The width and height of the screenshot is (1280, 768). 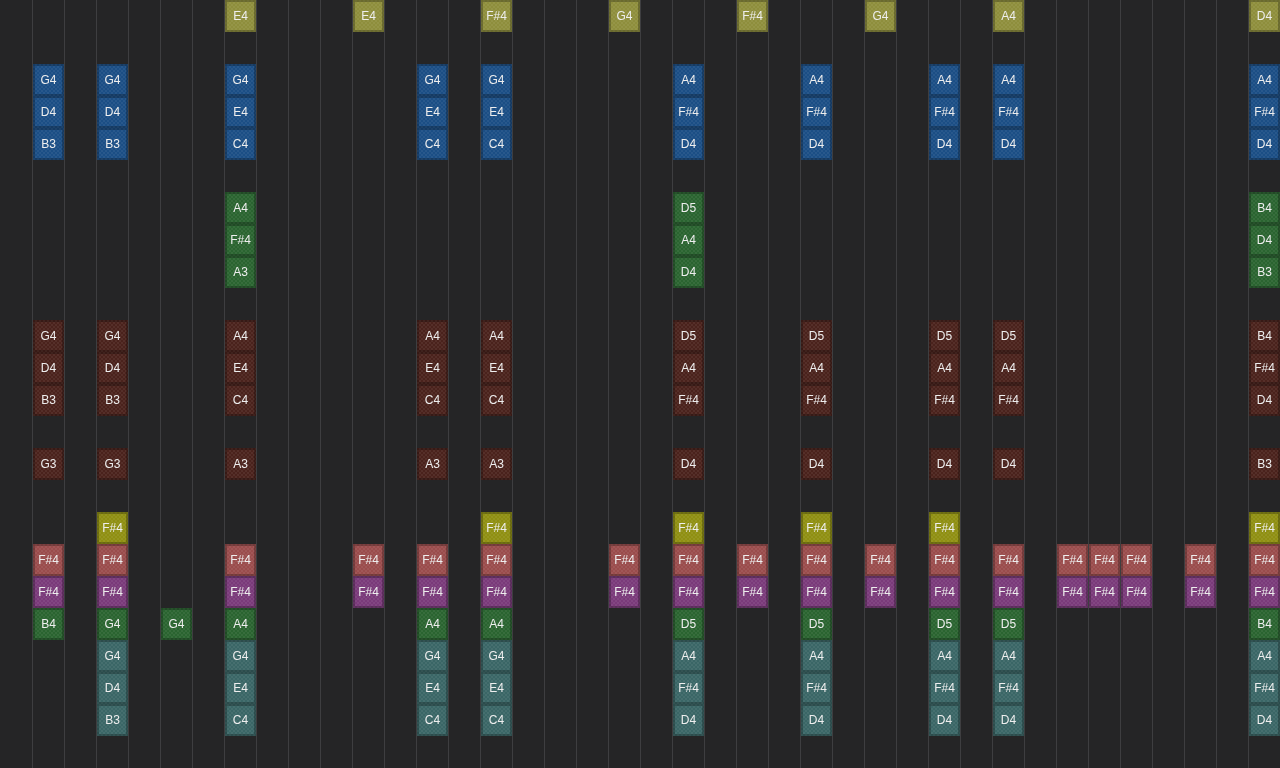 What do you see at coordinates (944, 336) in the screenshot?
I see `note-block: D5` at bounding box center [944, 336].